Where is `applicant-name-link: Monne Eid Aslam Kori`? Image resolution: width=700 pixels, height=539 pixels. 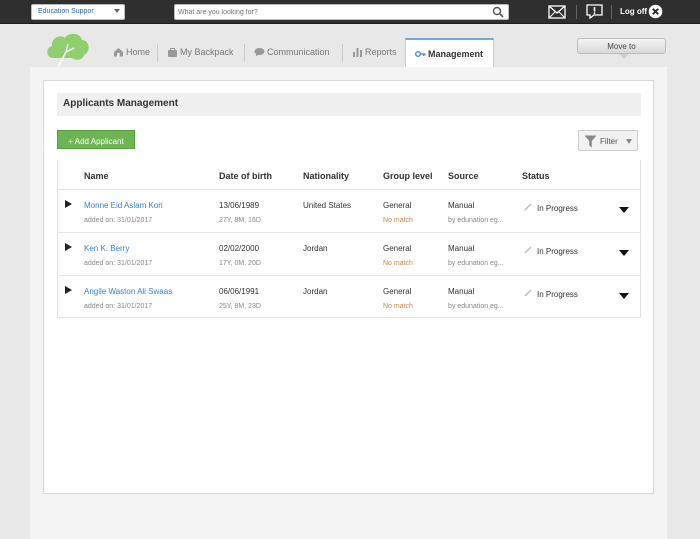
applicant-name-link: Monne Eid Aslam Kori is located at coordinates (123, 205).